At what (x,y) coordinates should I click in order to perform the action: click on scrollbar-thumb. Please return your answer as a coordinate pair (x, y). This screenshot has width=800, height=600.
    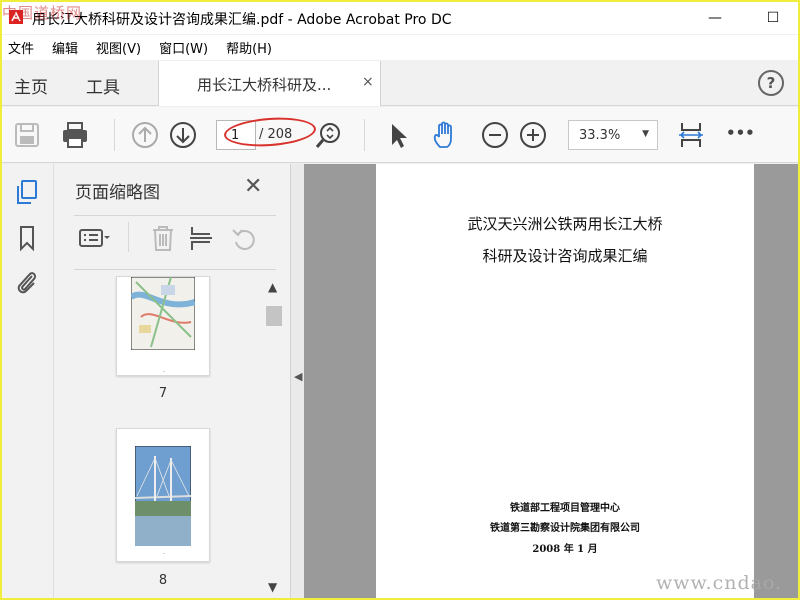
    Looking at the image, I should click on (274, 316).